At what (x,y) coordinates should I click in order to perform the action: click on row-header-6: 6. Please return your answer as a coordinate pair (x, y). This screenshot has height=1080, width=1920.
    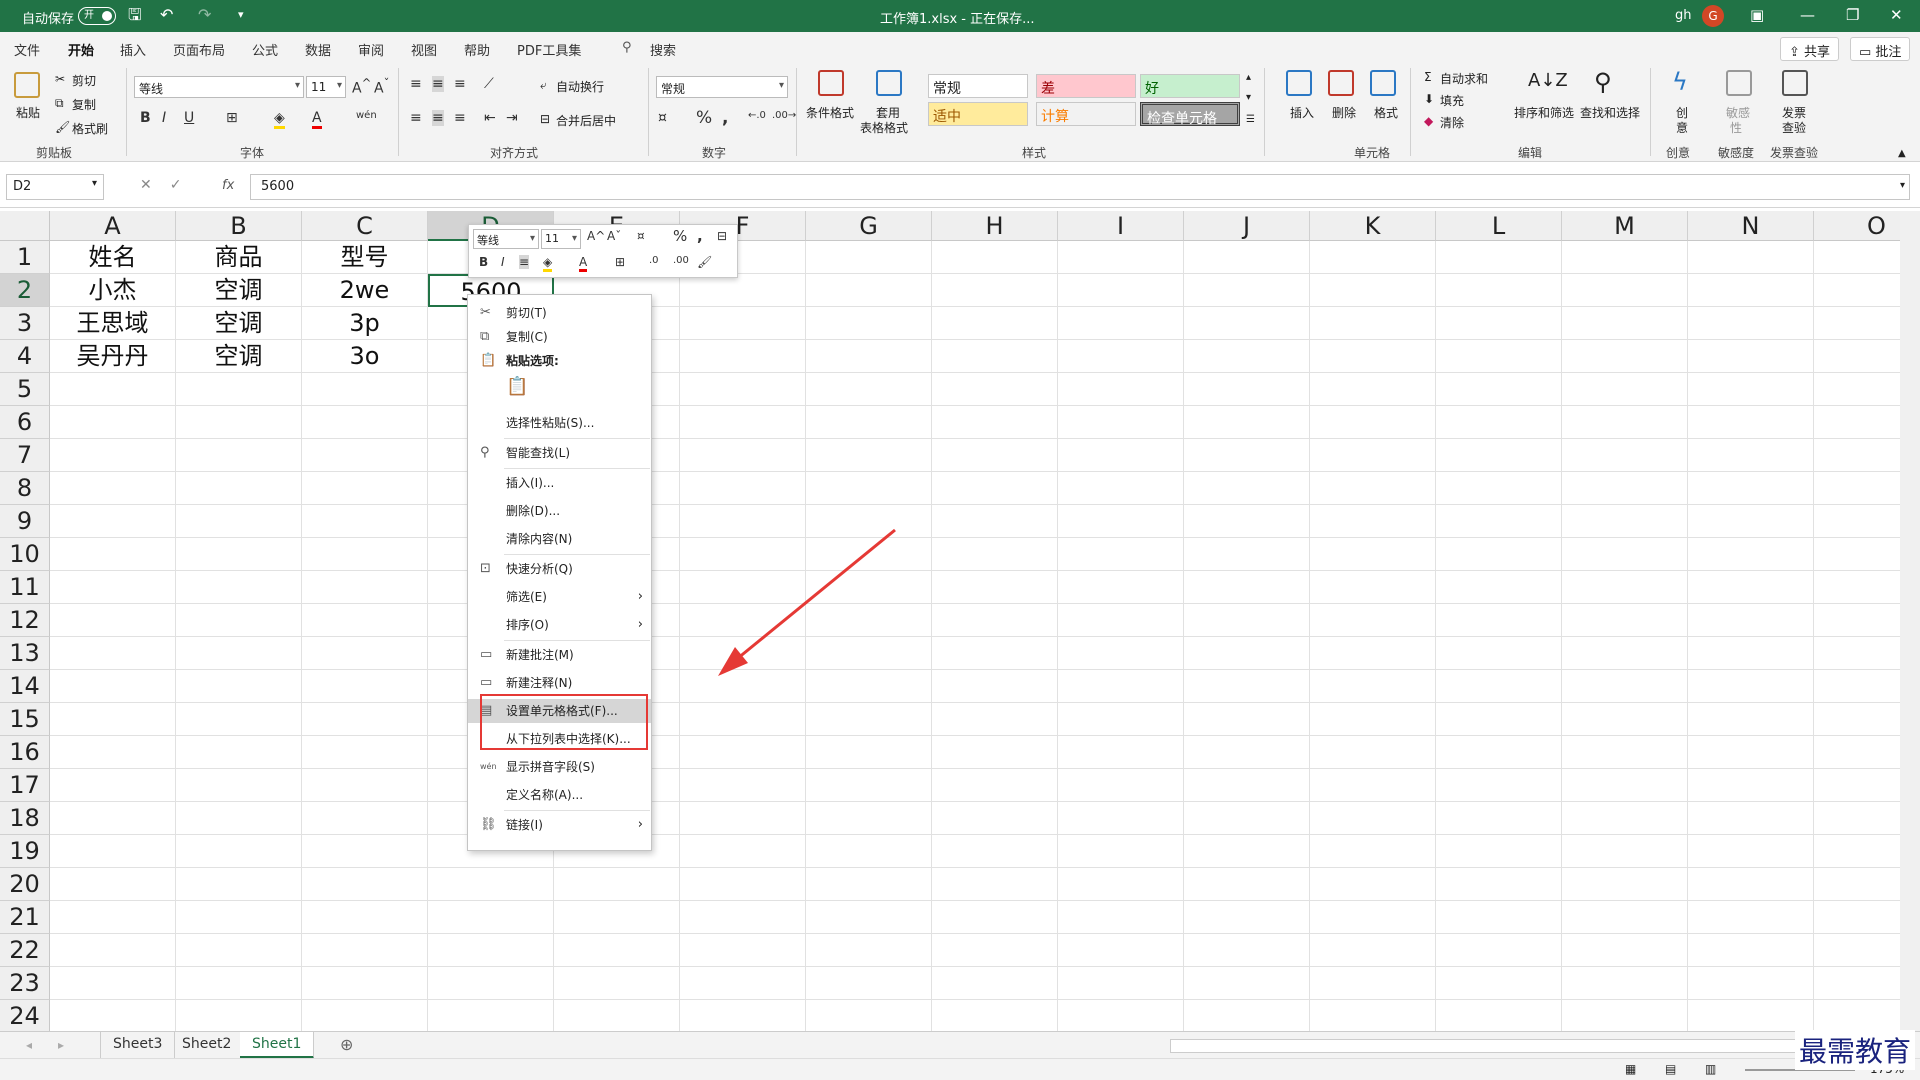
    Looking at the image, I should click on (25, 422).